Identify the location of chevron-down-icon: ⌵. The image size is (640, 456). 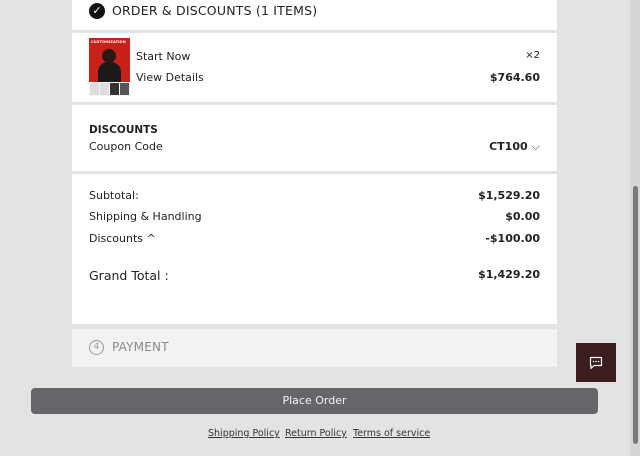
(535, 146).